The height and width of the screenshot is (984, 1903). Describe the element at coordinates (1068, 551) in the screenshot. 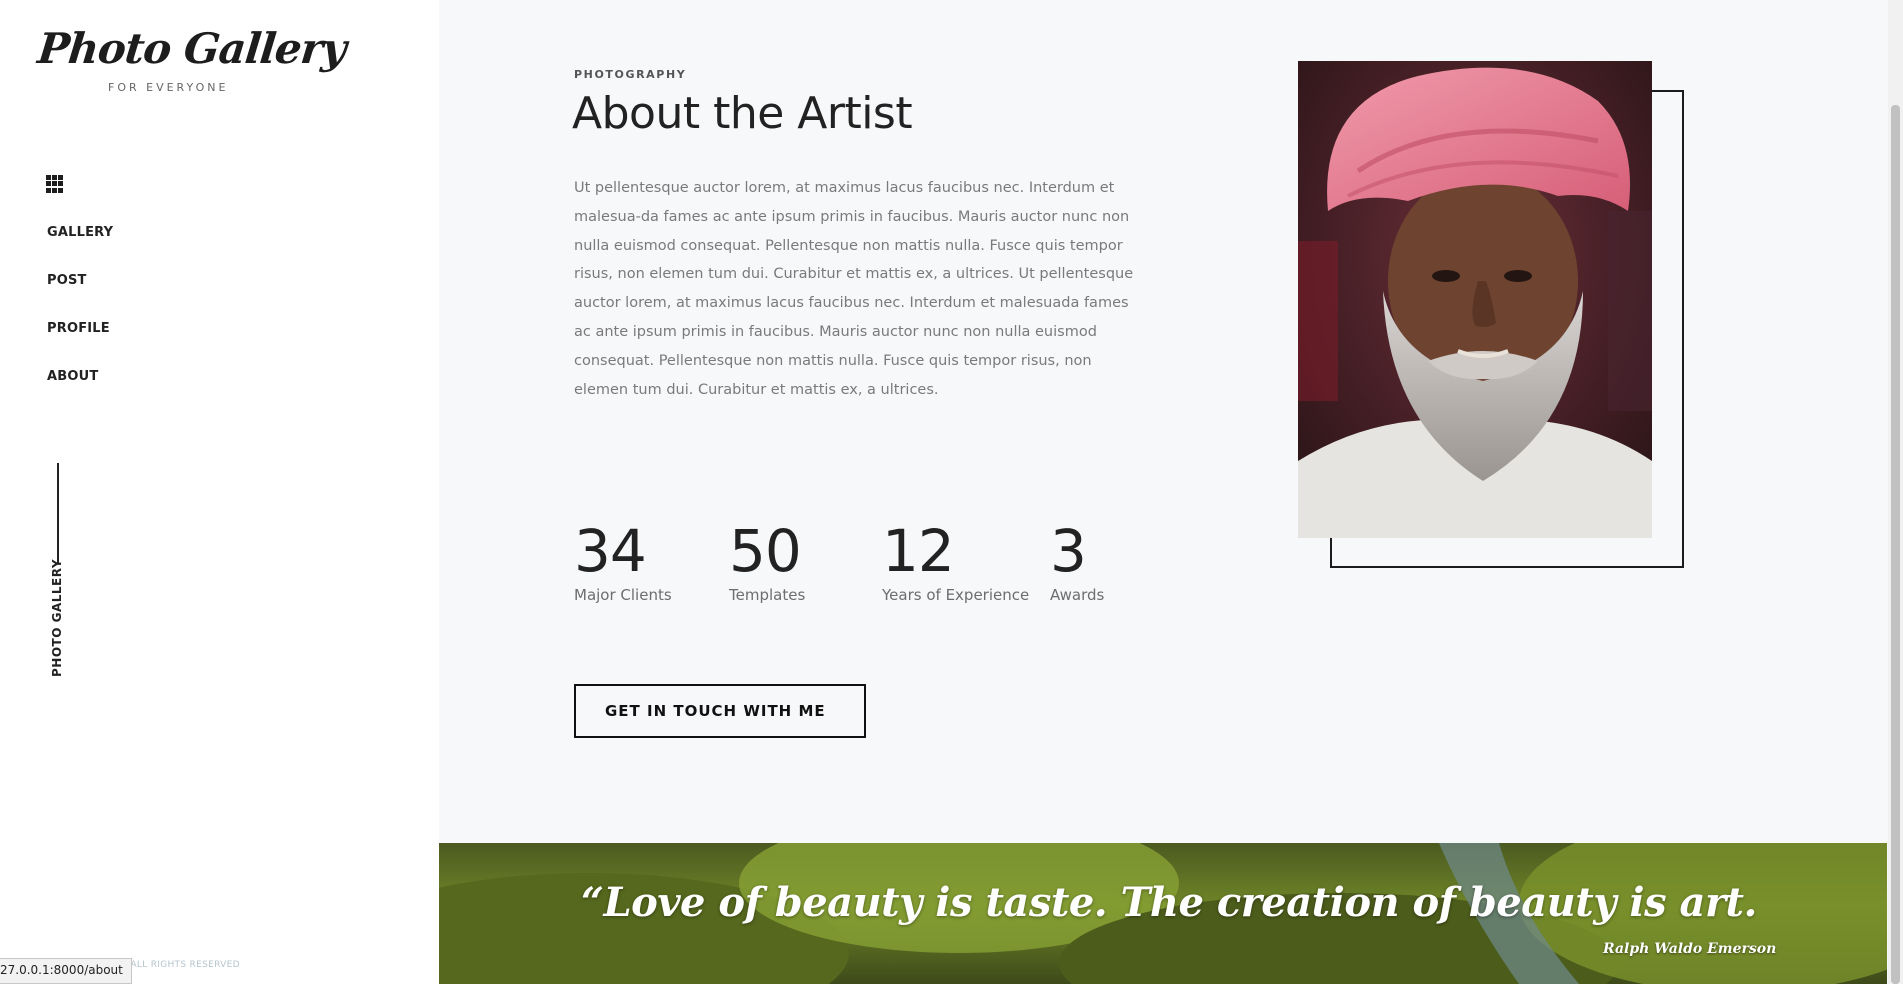

I see `stat-value: 3` at that location.